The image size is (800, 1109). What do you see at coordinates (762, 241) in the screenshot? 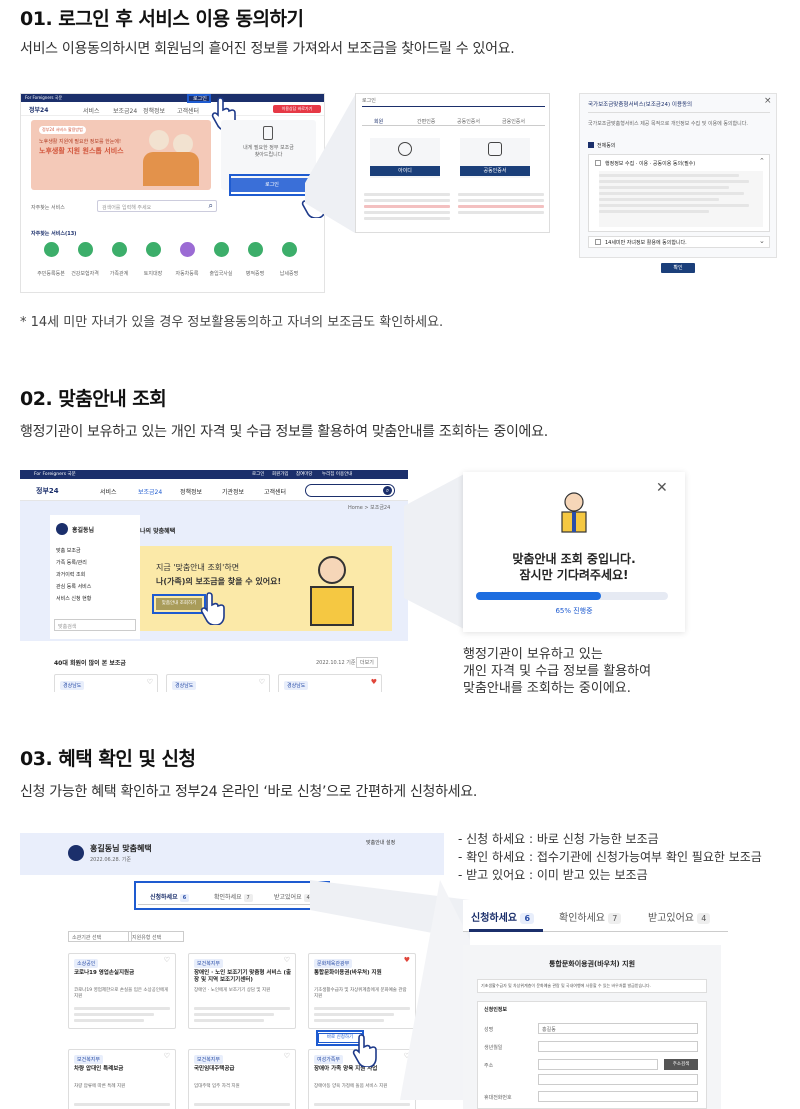
I see `chevron-down-icon: ⌄` at bounding box center [762, 241].